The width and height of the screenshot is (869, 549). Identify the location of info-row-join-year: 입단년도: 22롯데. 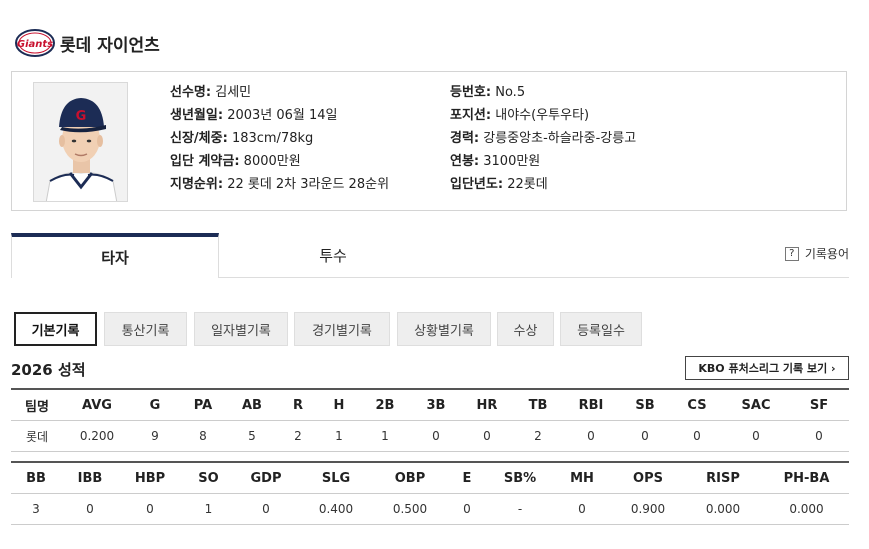
(543, 184).